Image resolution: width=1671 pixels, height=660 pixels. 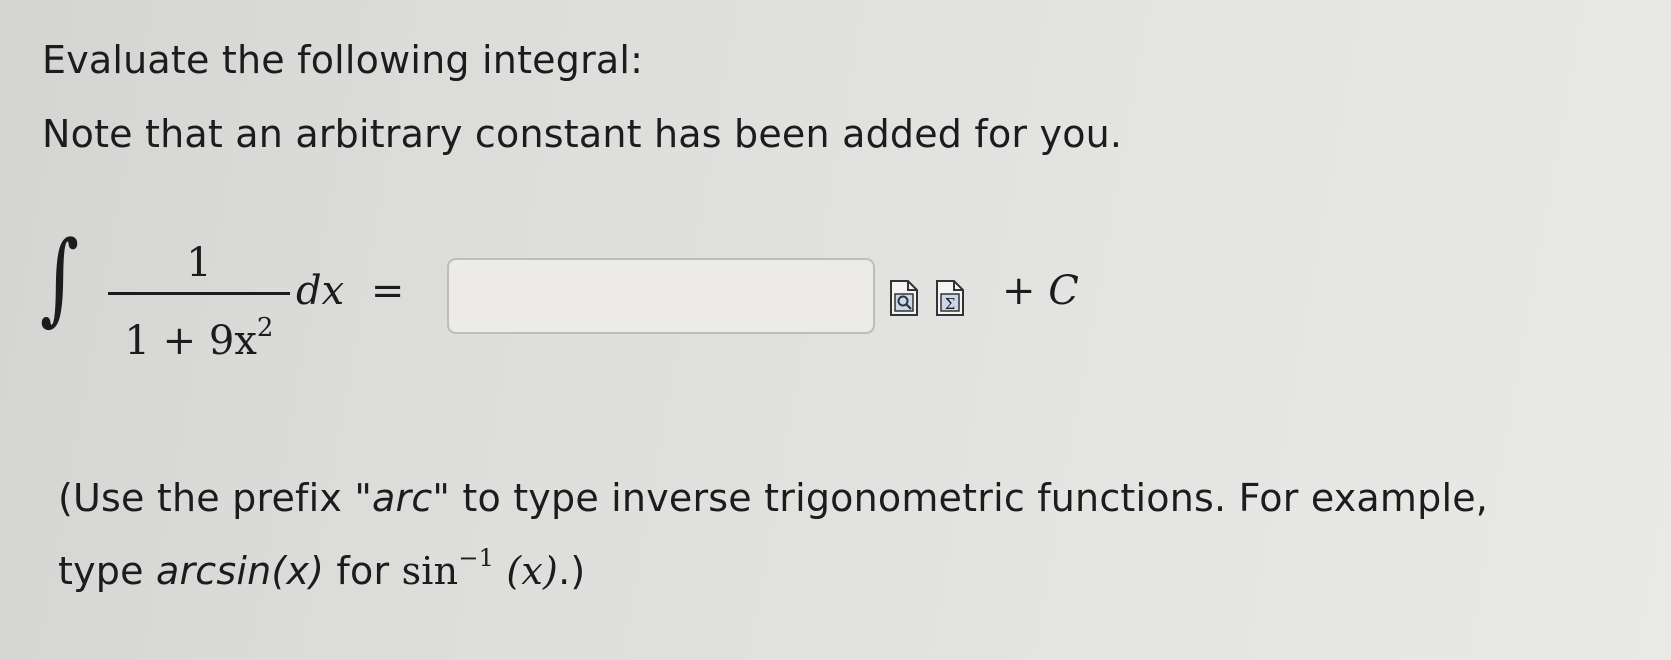 I want to click on sigma-glyph: Σ, so click(x=950, y=304).